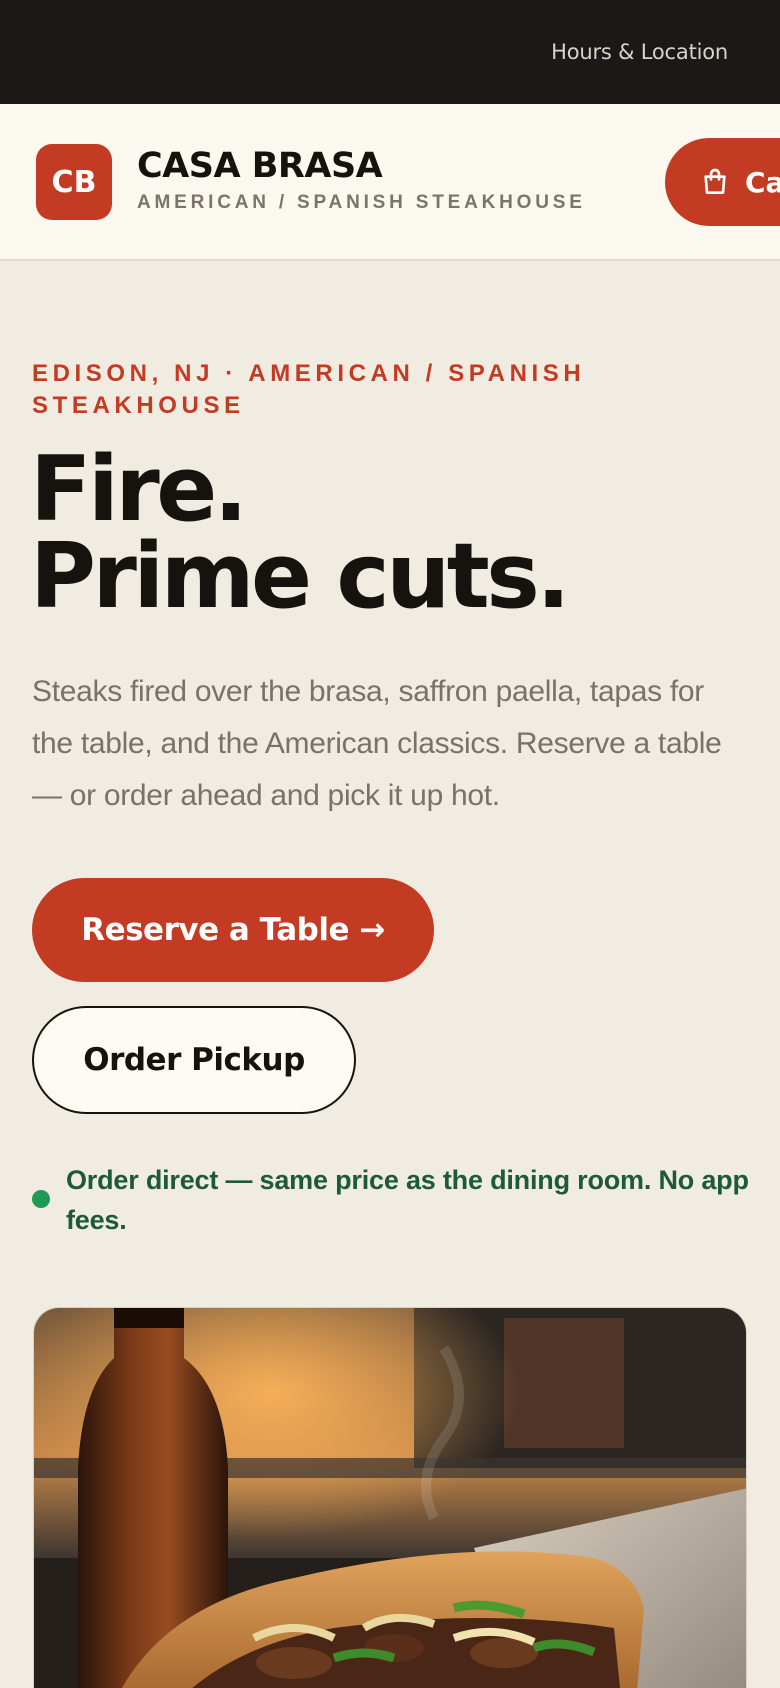 Image resolution: width=780 pixels, height=1688 pixels. Describe the element at coordinates (233, 930) in the screenshot. I see `reserve-table-button: Reserve a Table →` at that location.